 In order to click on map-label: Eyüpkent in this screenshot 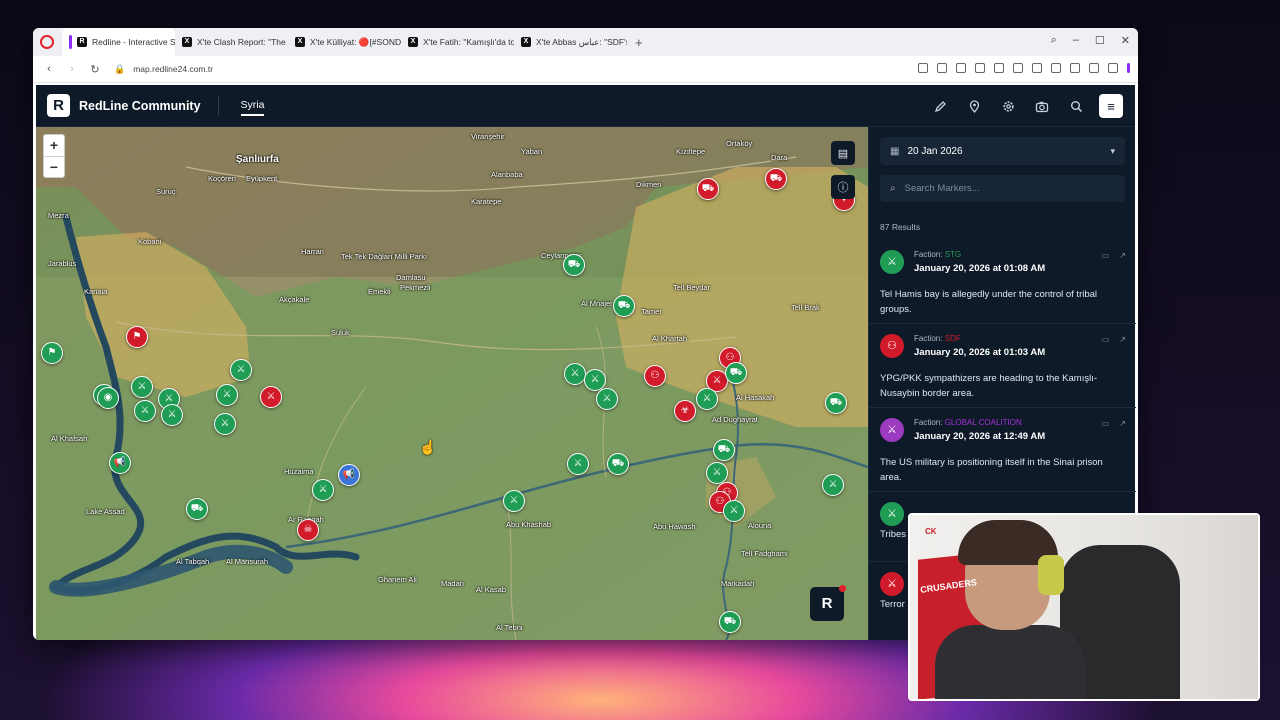, I will do `click(262, 178)`.